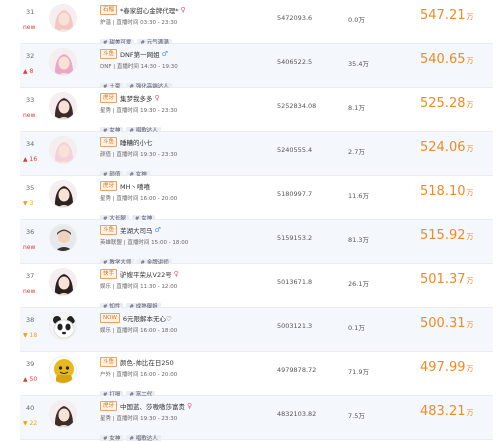  What do you see at coordinates (143, 438) in the screenshot?
I see `tag: # 唱歌达人` at bounding box center [143, 438].